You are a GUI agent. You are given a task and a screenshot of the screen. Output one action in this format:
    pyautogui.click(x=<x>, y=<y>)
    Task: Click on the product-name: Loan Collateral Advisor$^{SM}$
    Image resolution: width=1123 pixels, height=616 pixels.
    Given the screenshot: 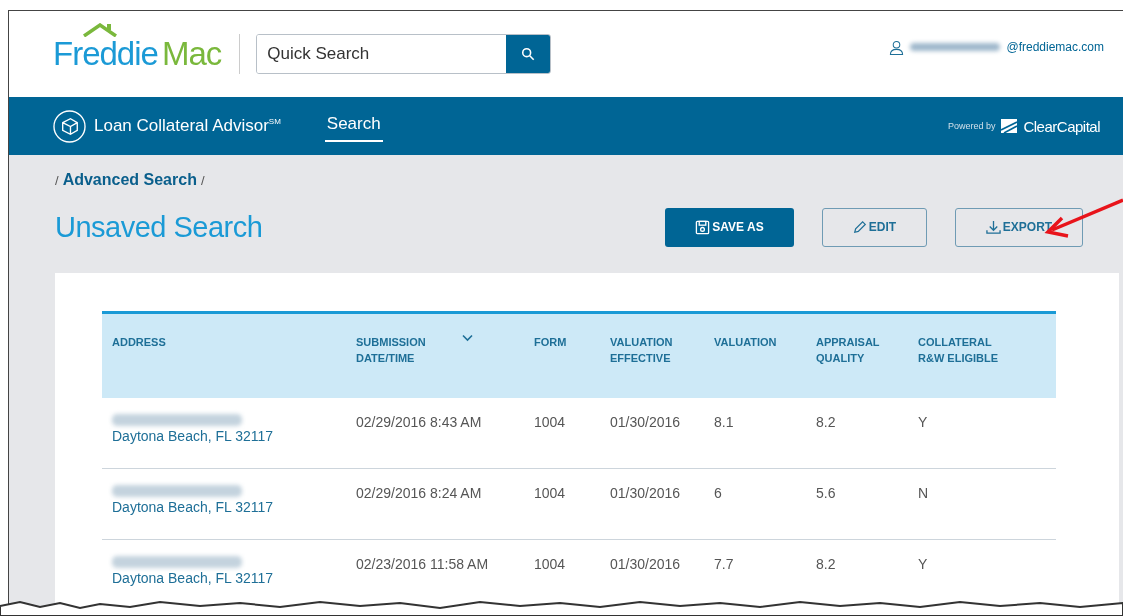 What is the action you would take?
    pyautogui.click(x=187, y=126)
    